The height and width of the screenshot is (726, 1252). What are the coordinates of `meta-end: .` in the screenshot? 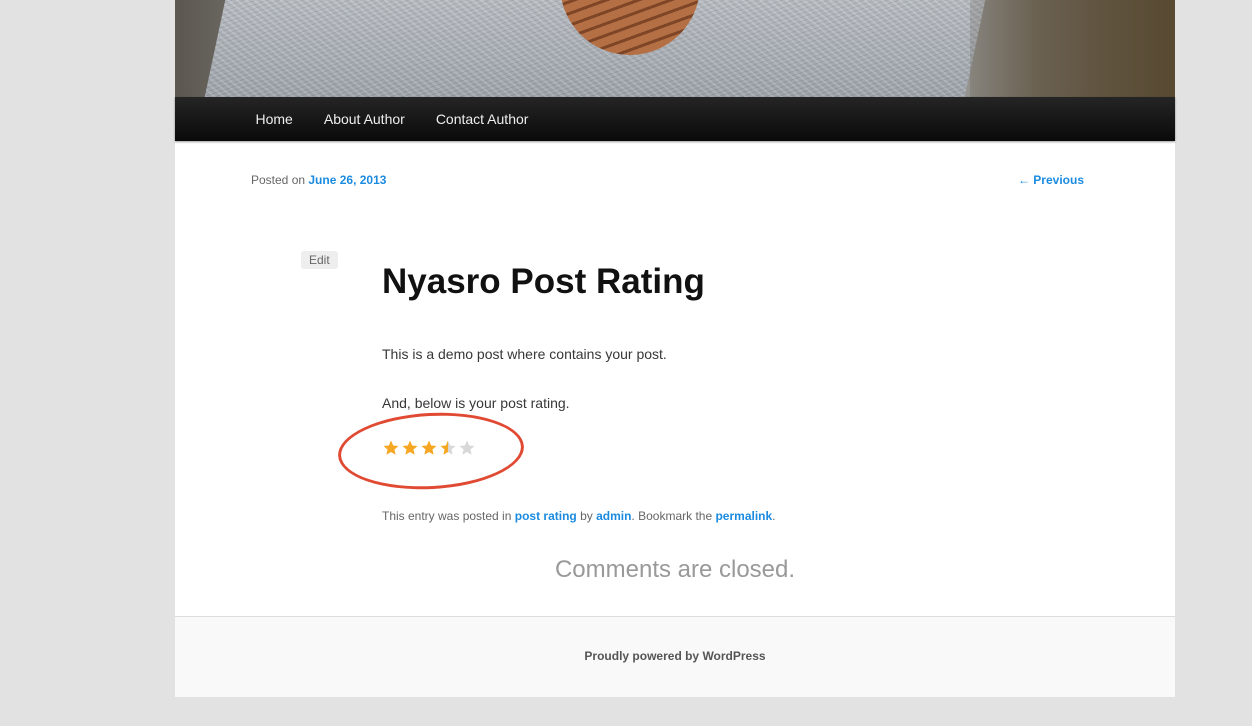 It's located at (774, 516).